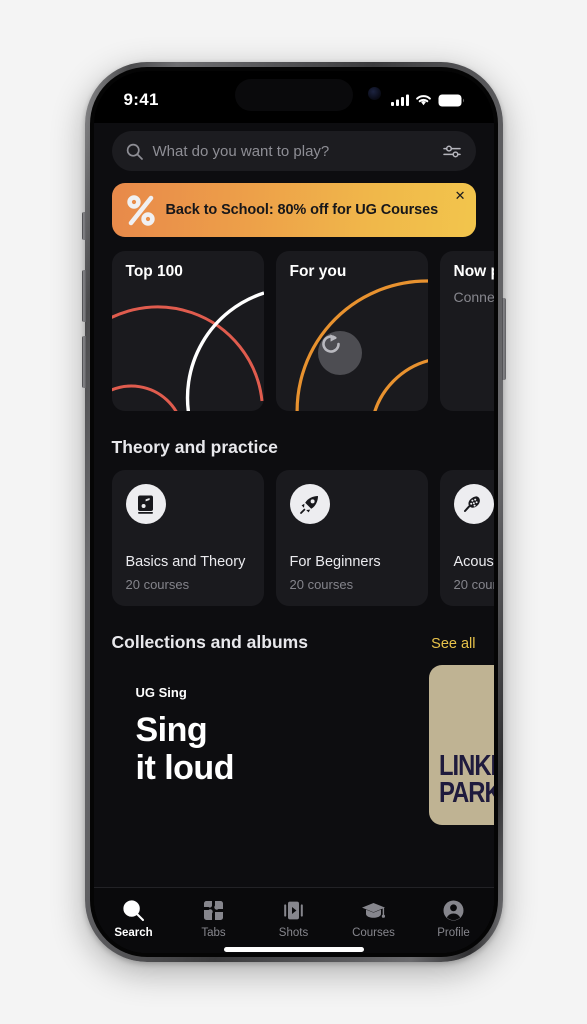 The width and height of the screenshot is (587, 1024). Describe the element at coordinates (374, 919) in the screenshot. I see `tab-courses: Courses` at that location.